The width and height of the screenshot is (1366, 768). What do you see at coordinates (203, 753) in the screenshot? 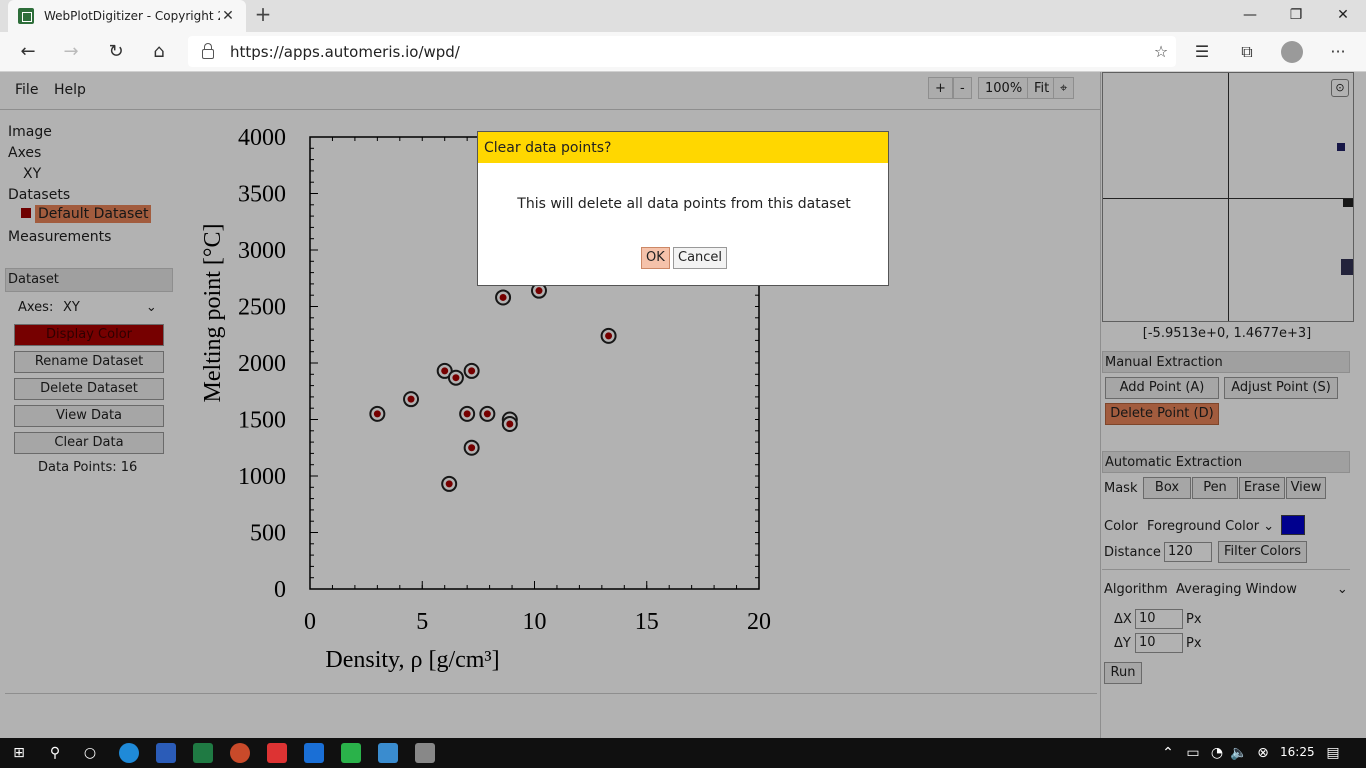
I see `excel-icon` at bounding box center [203, 753].